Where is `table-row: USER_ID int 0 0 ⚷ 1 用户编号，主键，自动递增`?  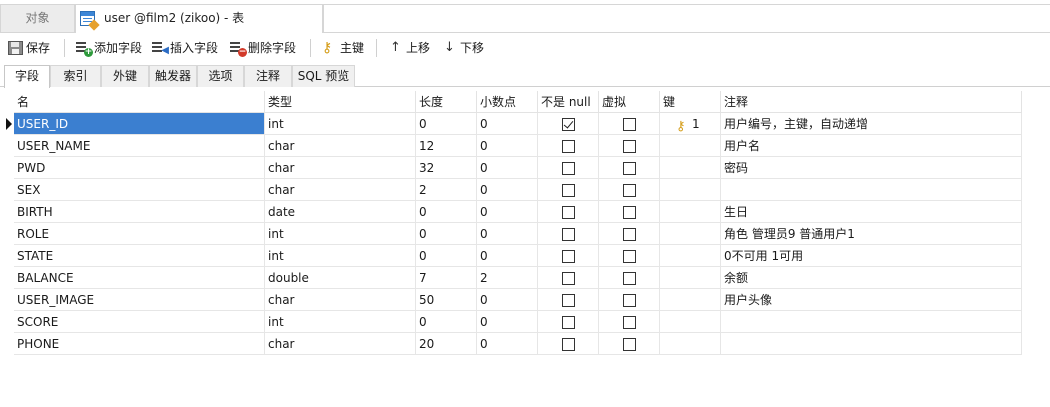
table-row: USER_ID int 0 0 ⚷ 1 用户编号，主键，自动递增 is located at coordinates (525, 124).